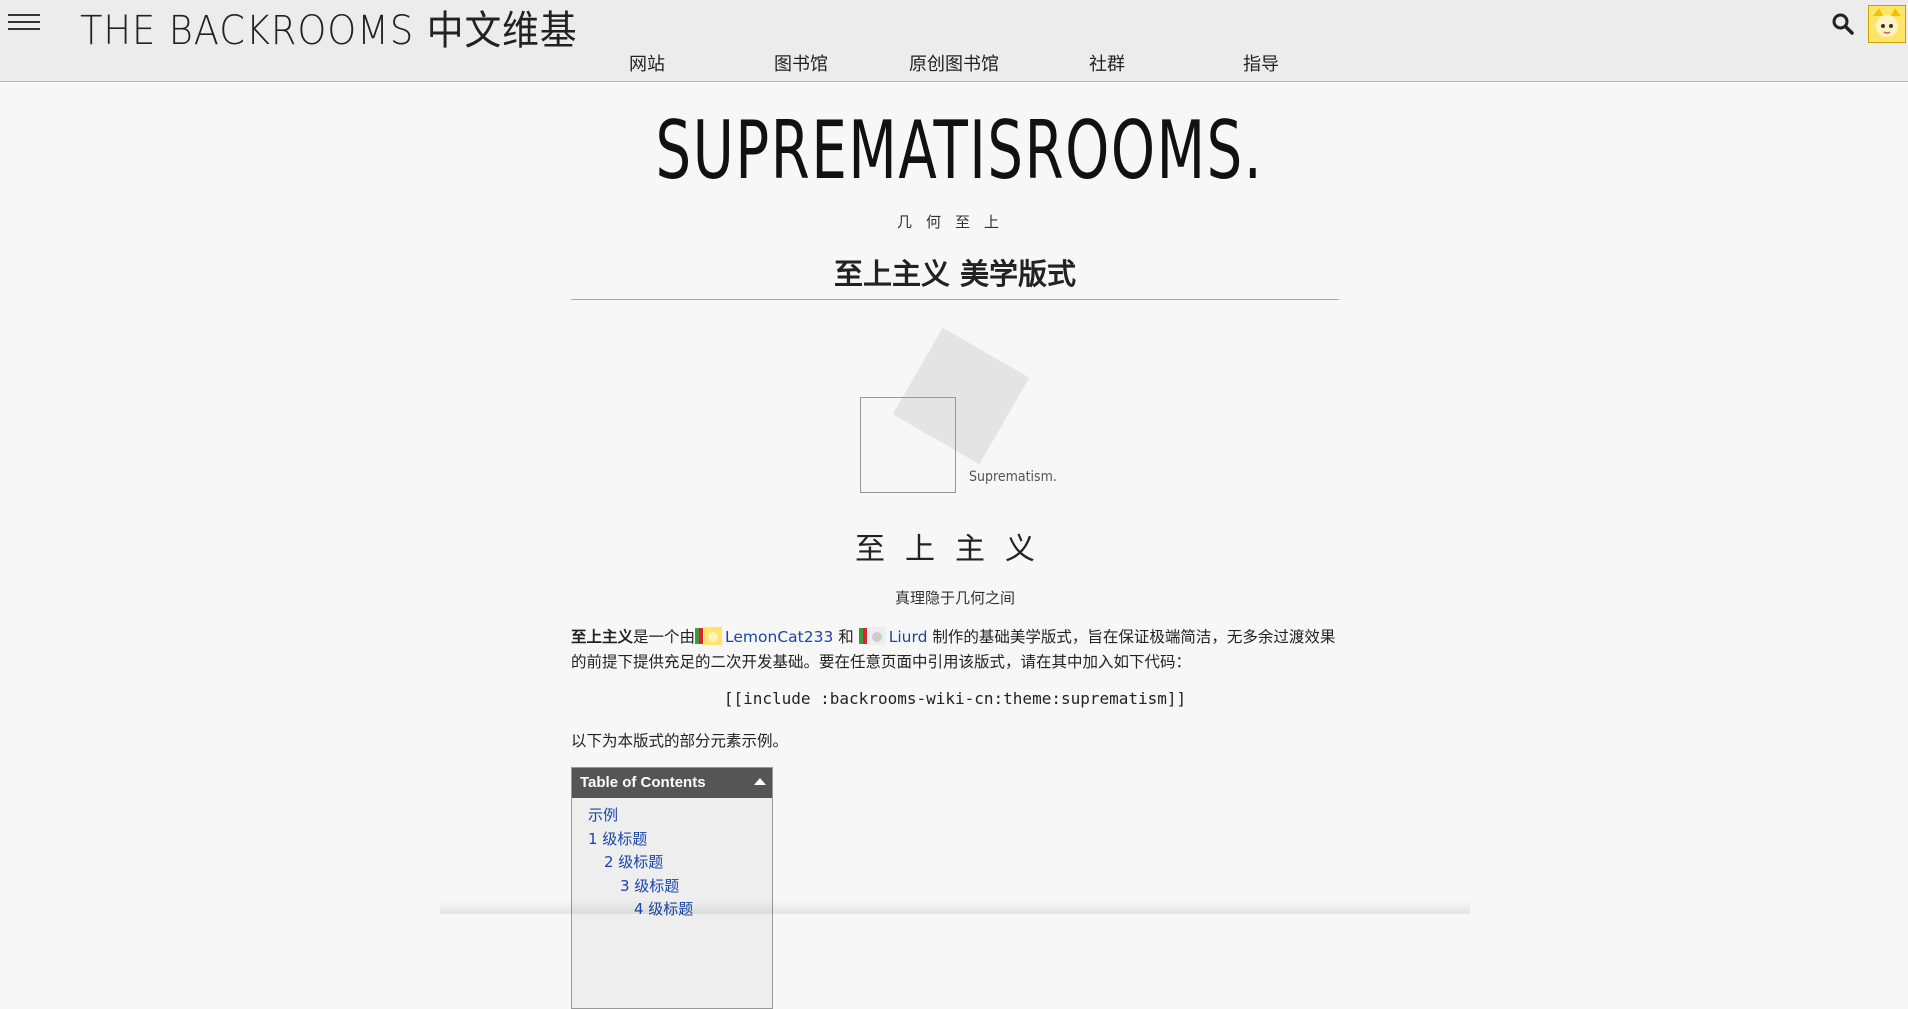 The height and width of the screenshot is (1009, 1908). What do you see at coordinates (955, 907) in the screenshot?
I see `bottom-shadow` at bounding box center [955, 907].